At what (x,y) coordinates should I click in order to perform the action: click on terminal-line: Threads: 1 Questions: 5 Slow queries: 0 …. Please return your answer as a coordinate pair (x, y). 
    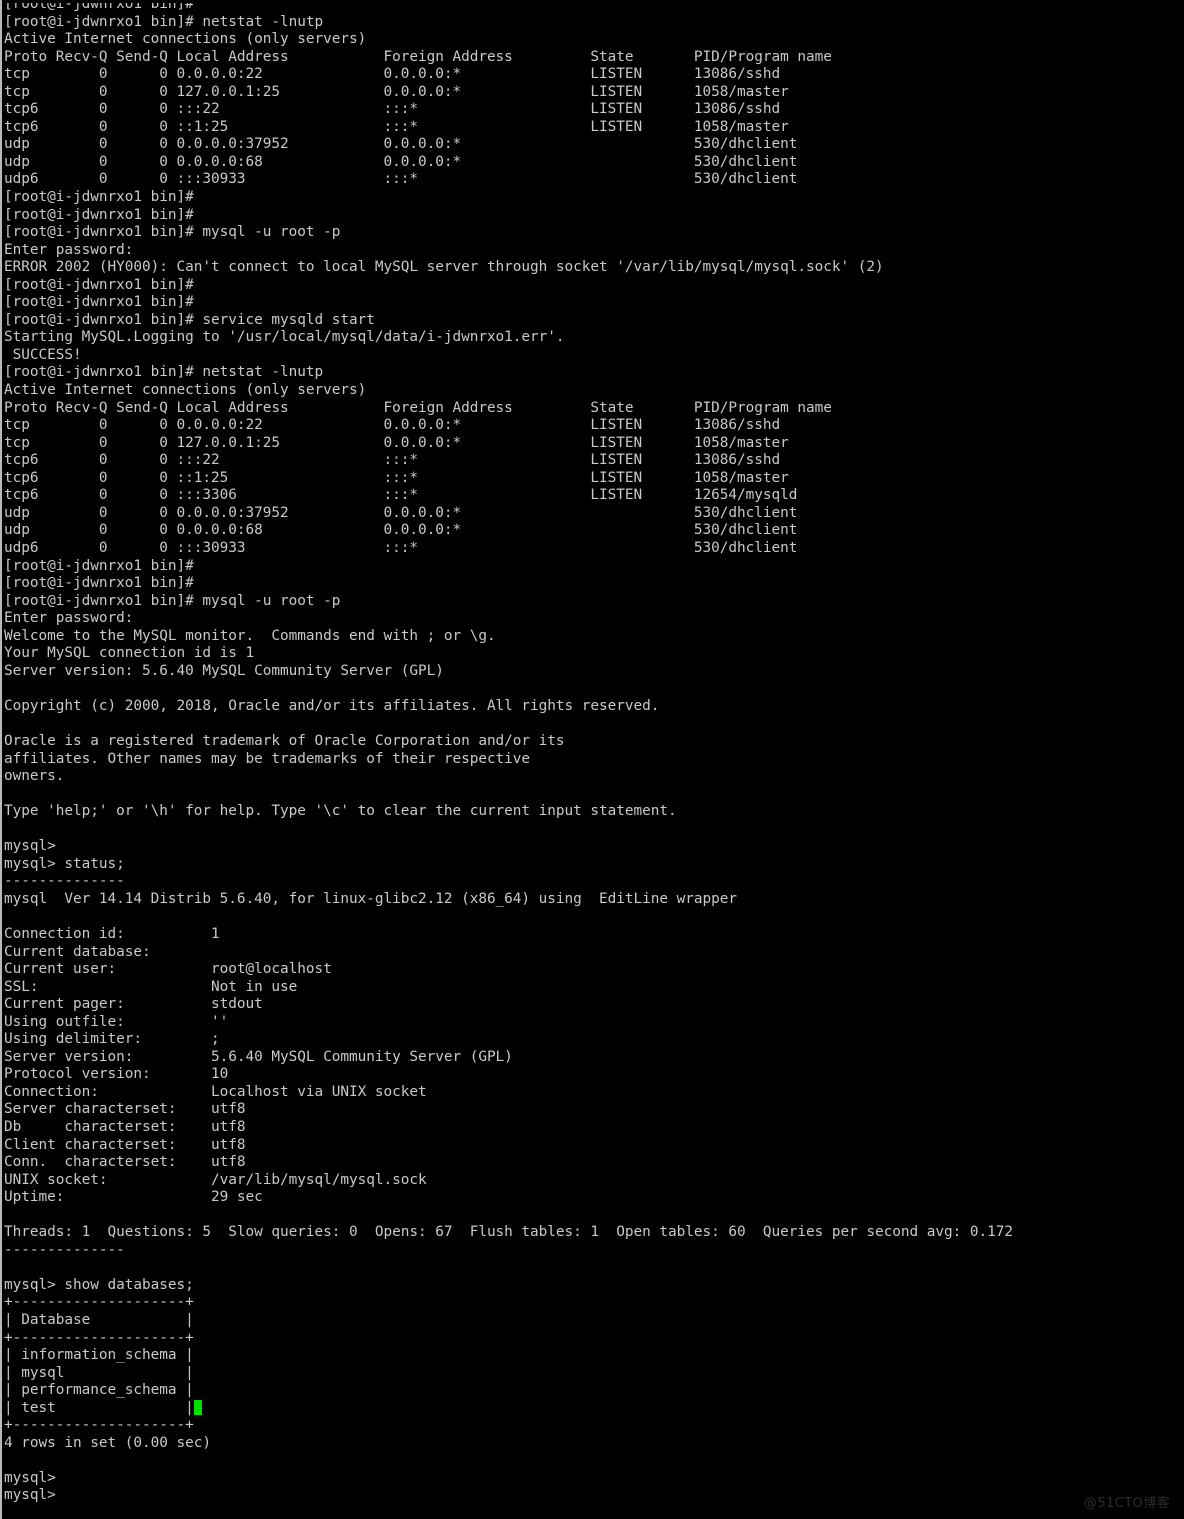
    Looking at the image, I should click on (508, 1232).